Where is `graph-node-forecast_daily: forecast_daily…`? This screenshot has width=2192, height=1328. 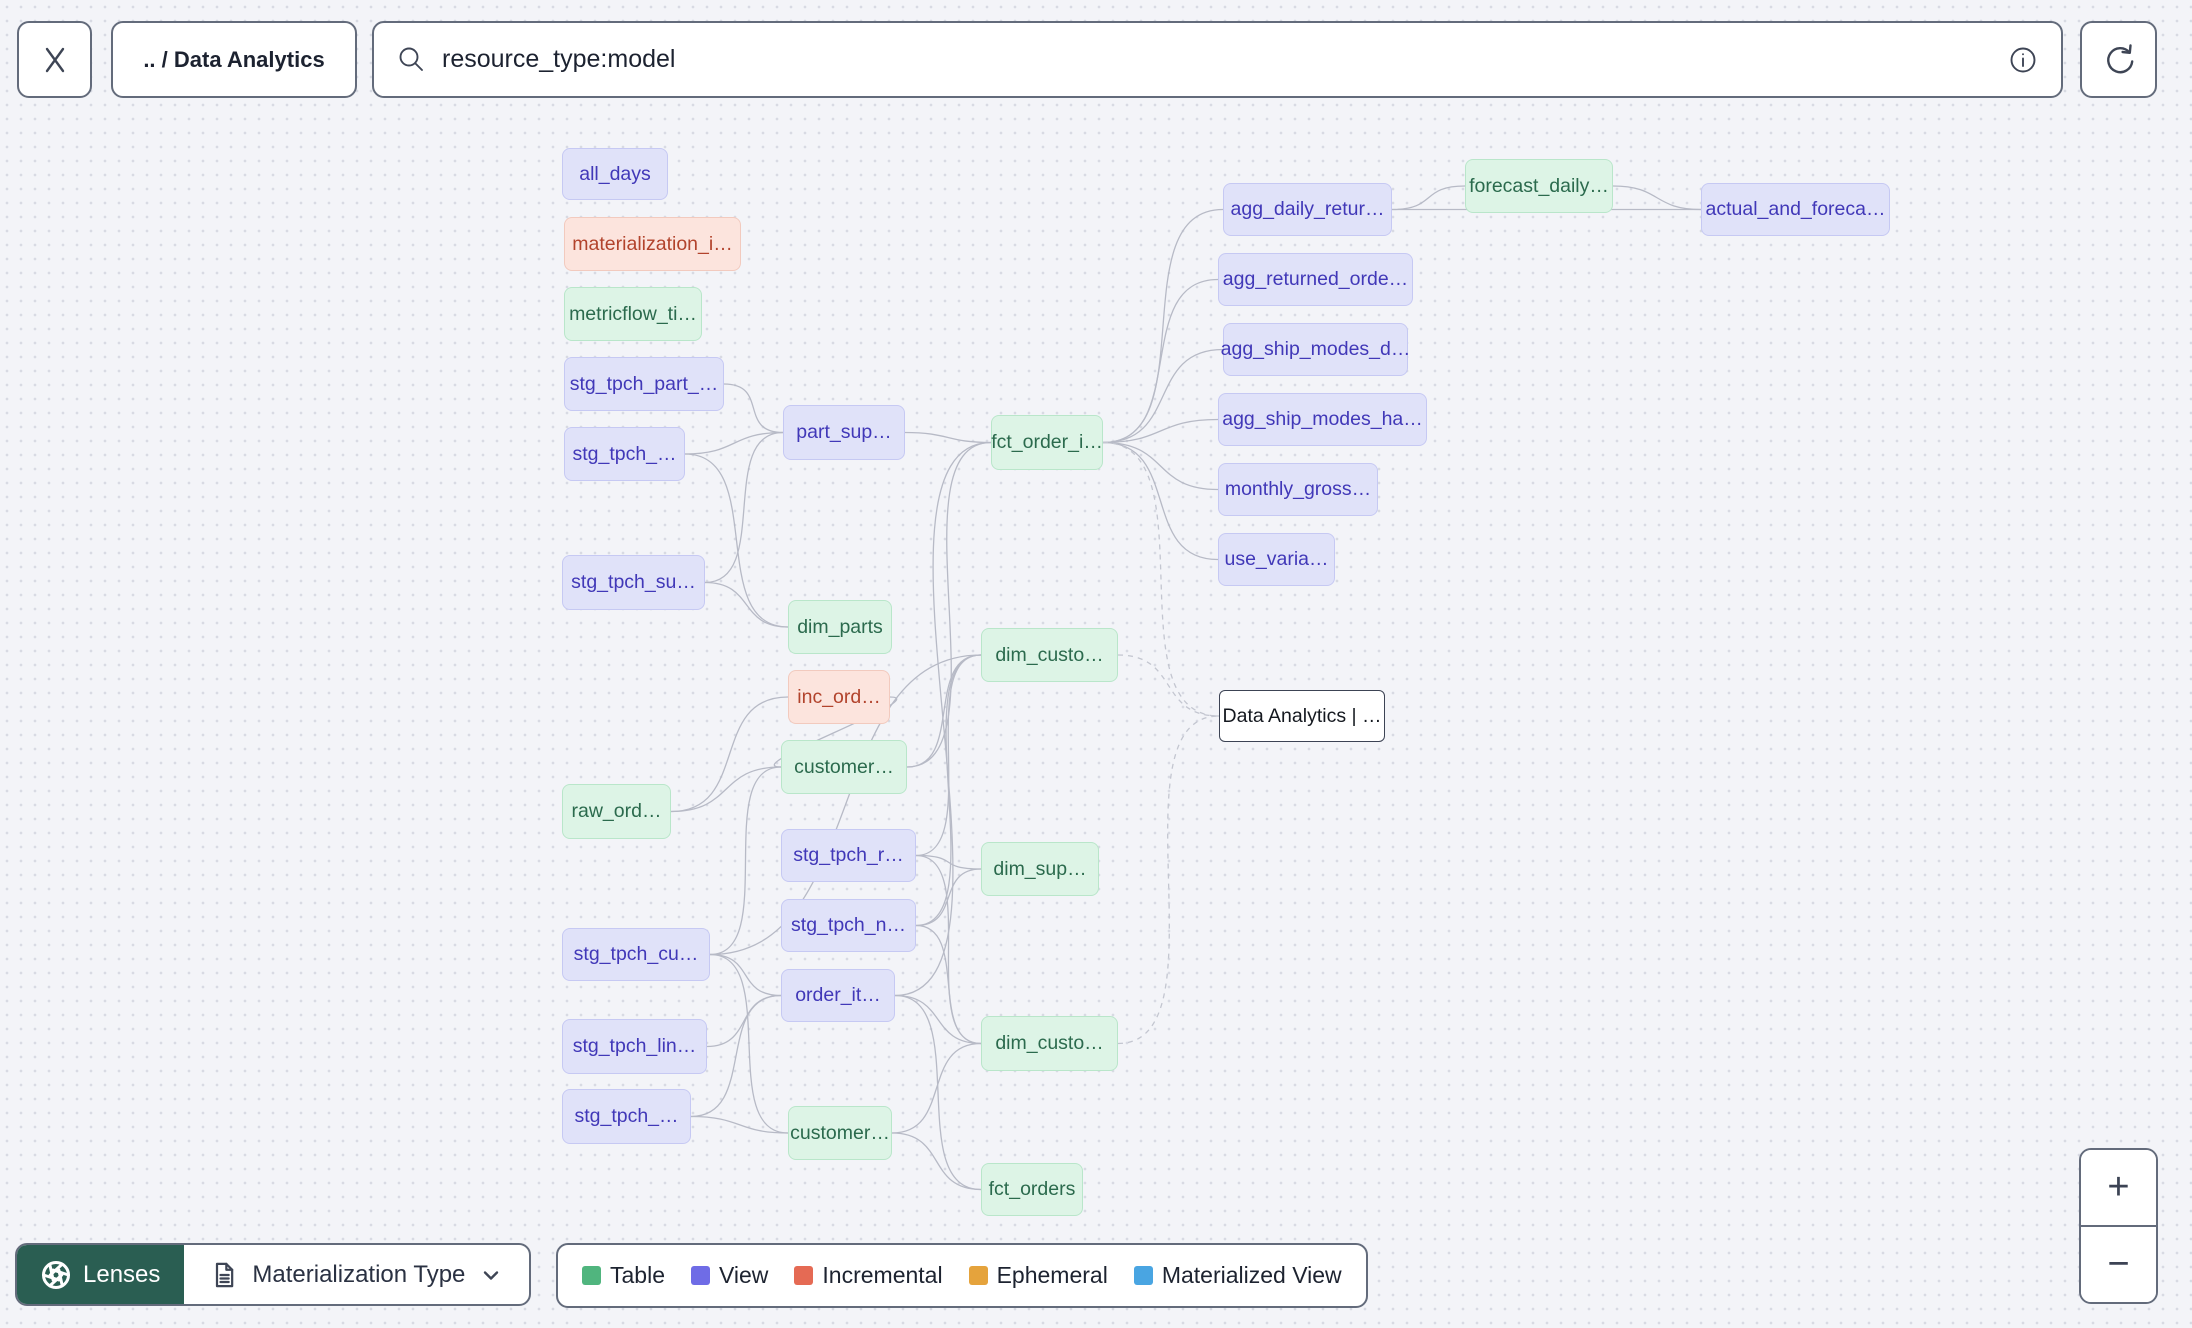
graph-node-forecast_daily: forecast_daily… is located at coordinates (1539, 186).